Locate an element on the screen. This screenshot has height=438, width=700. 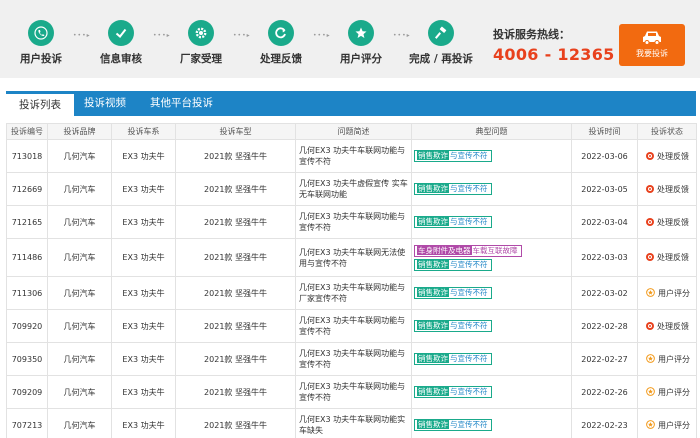
issue-summary-link: 几何EX3 功夫牛车联网无法使用与宣传不符 is located at coordinates (353, 257).